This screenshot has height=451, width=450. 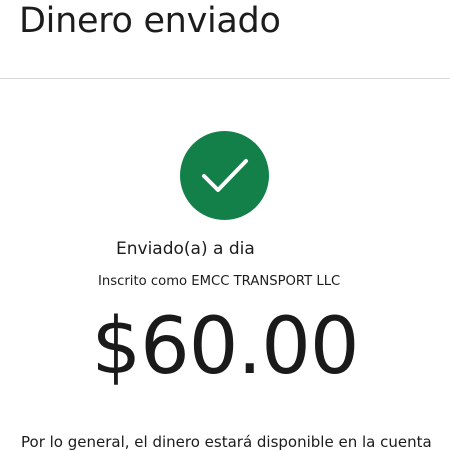 I want to click on checkmark-icon, so click(x=224, y=175).